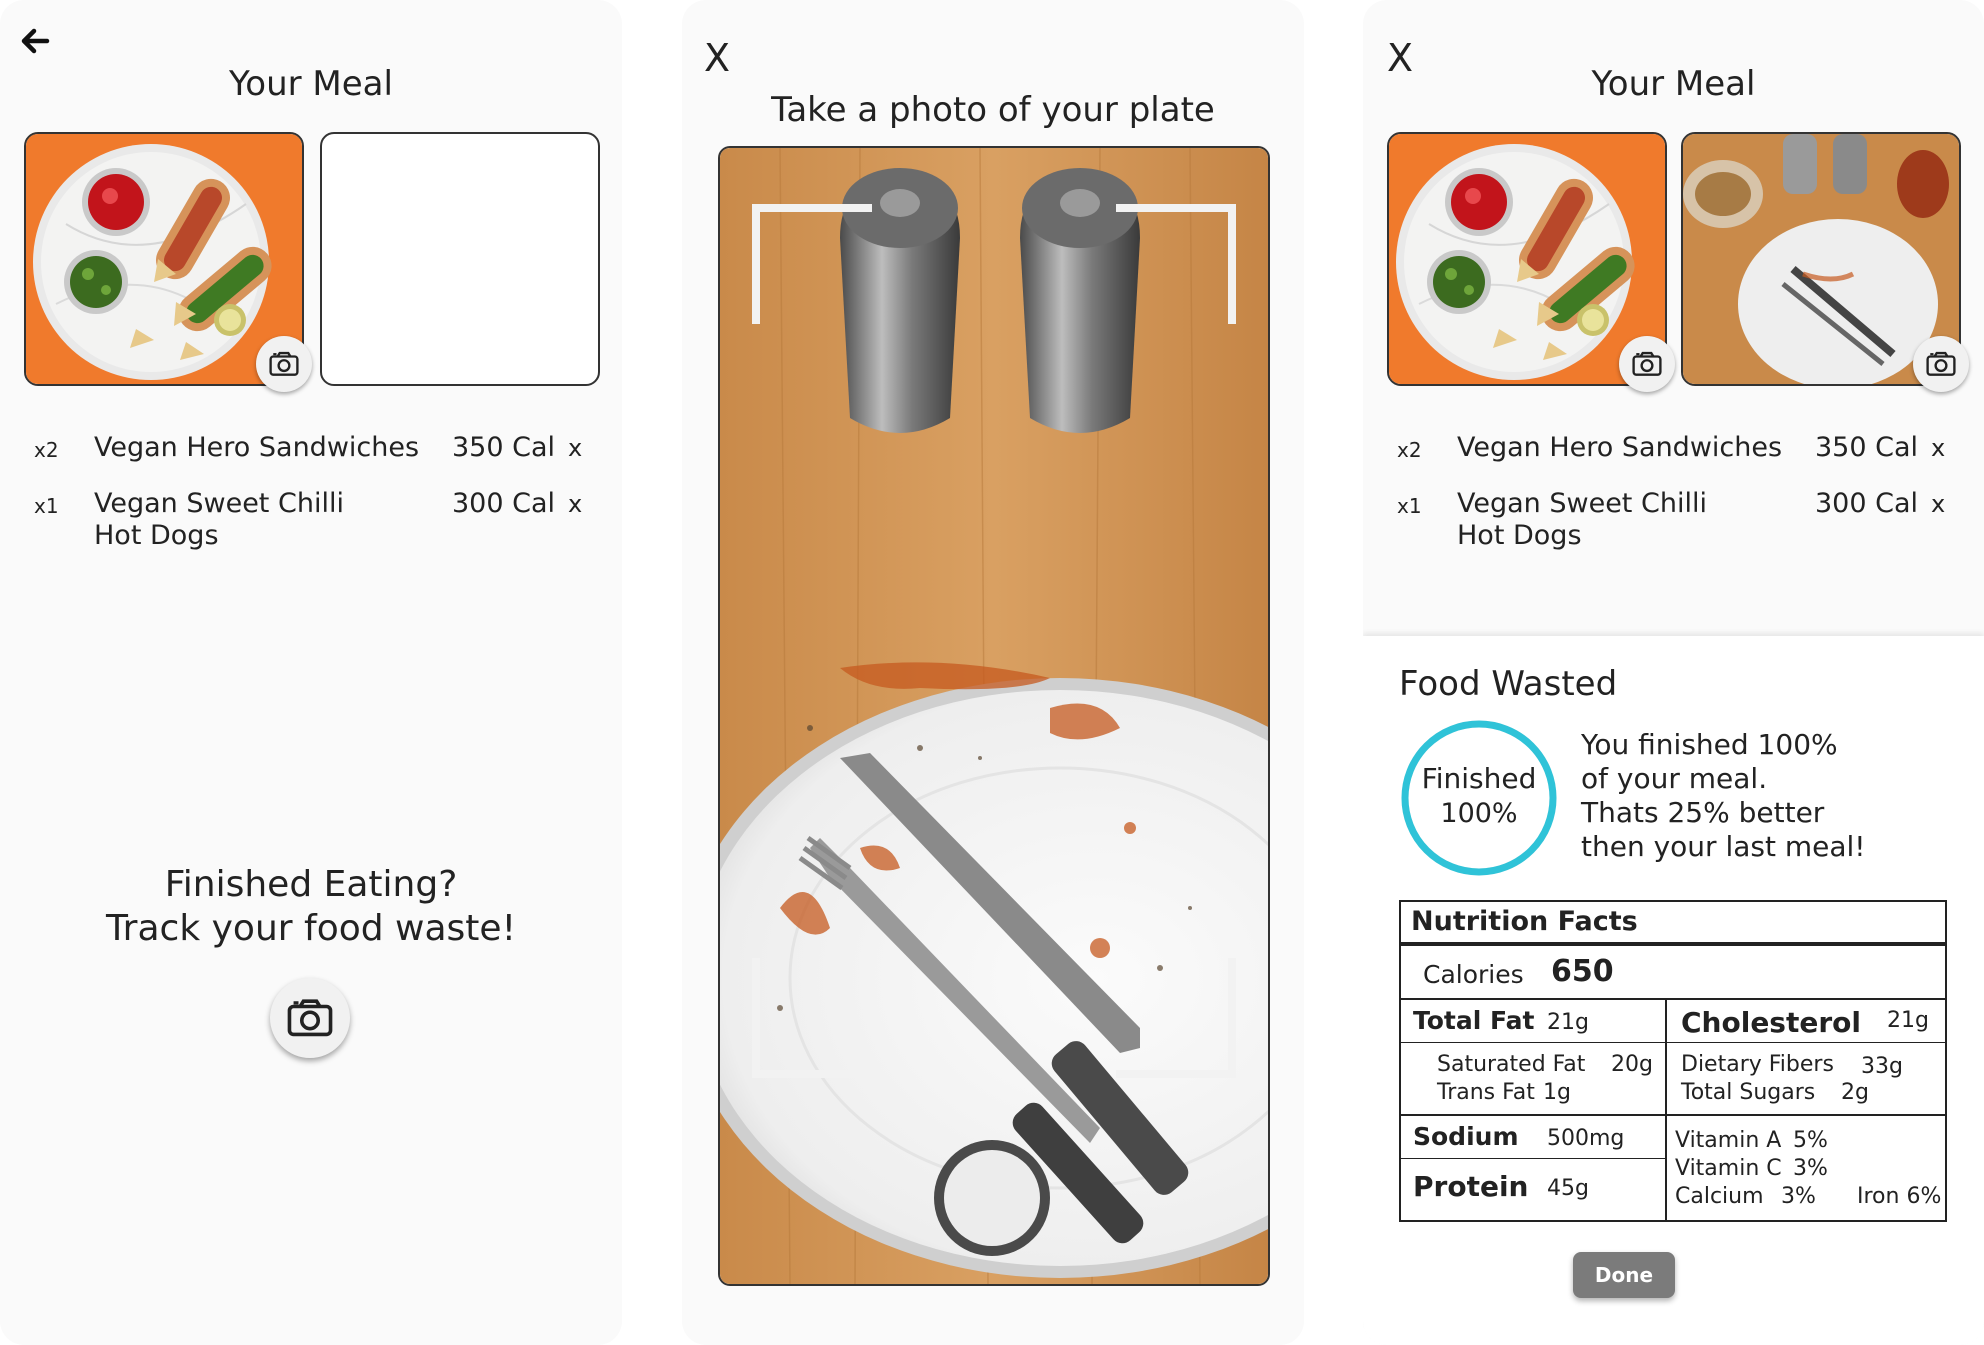  Describe the element at coordinates (993, 110) in the screenshot. I see `page-title: Take a photo of your plate` at that location.